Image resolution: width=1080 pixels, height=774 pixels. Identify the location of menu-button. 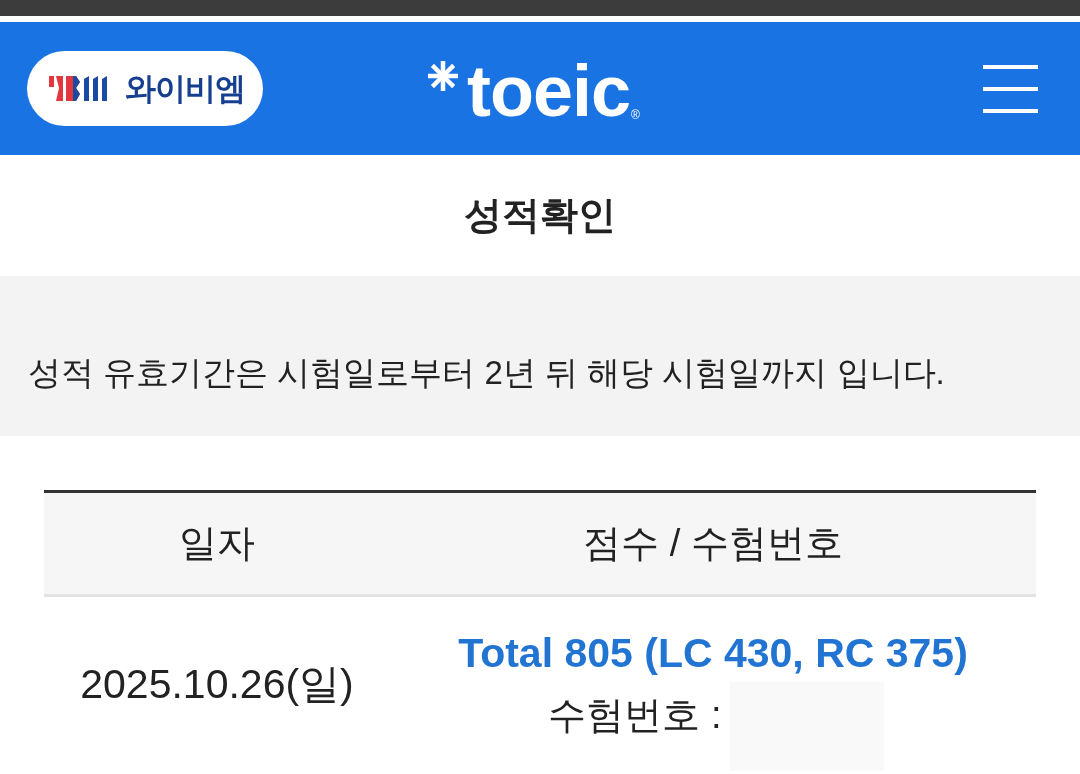
(1010, 88).